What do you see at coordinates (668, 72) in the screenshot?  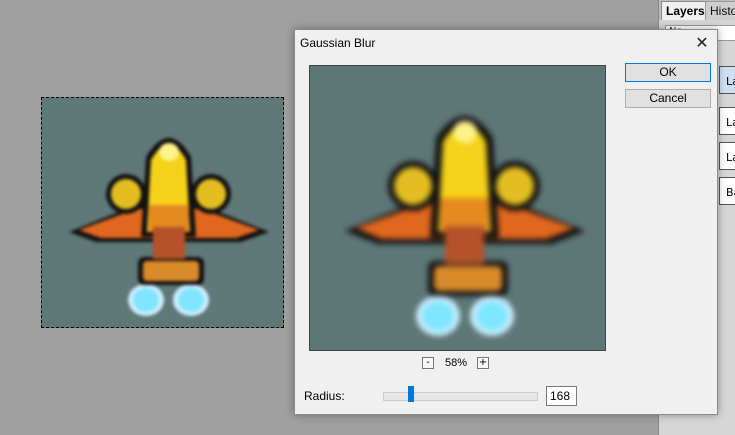 I see `ok-button: OK` at bounding box center [668, 72].